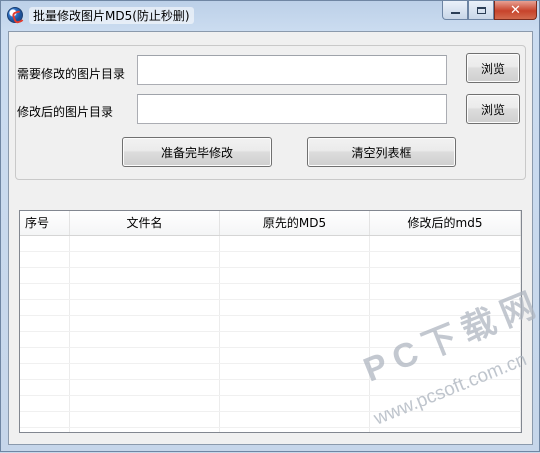 This screenshot has width=540, height=453. I want to click on close-button: ✕, so click(515, 10).